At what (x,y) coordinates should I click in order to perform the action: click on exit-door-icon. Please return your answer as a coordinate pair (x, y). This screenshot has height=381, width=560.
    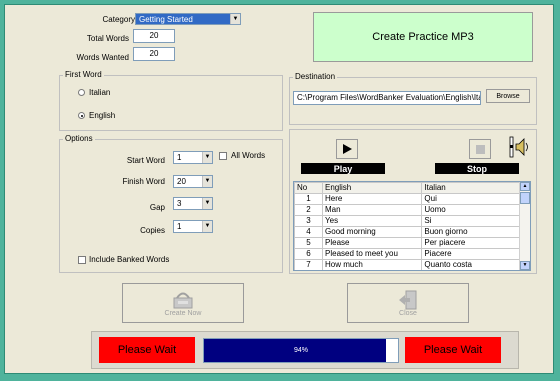
    Looking at the image, I should click on (408, 299).